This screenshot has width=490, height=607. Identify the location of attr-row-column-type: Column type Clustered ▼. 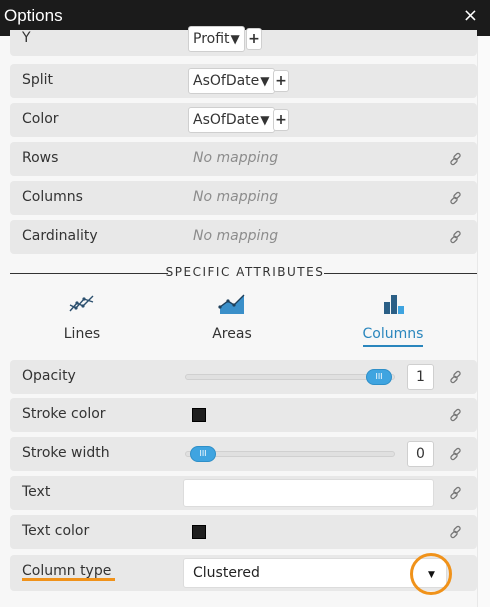
(243, 573).